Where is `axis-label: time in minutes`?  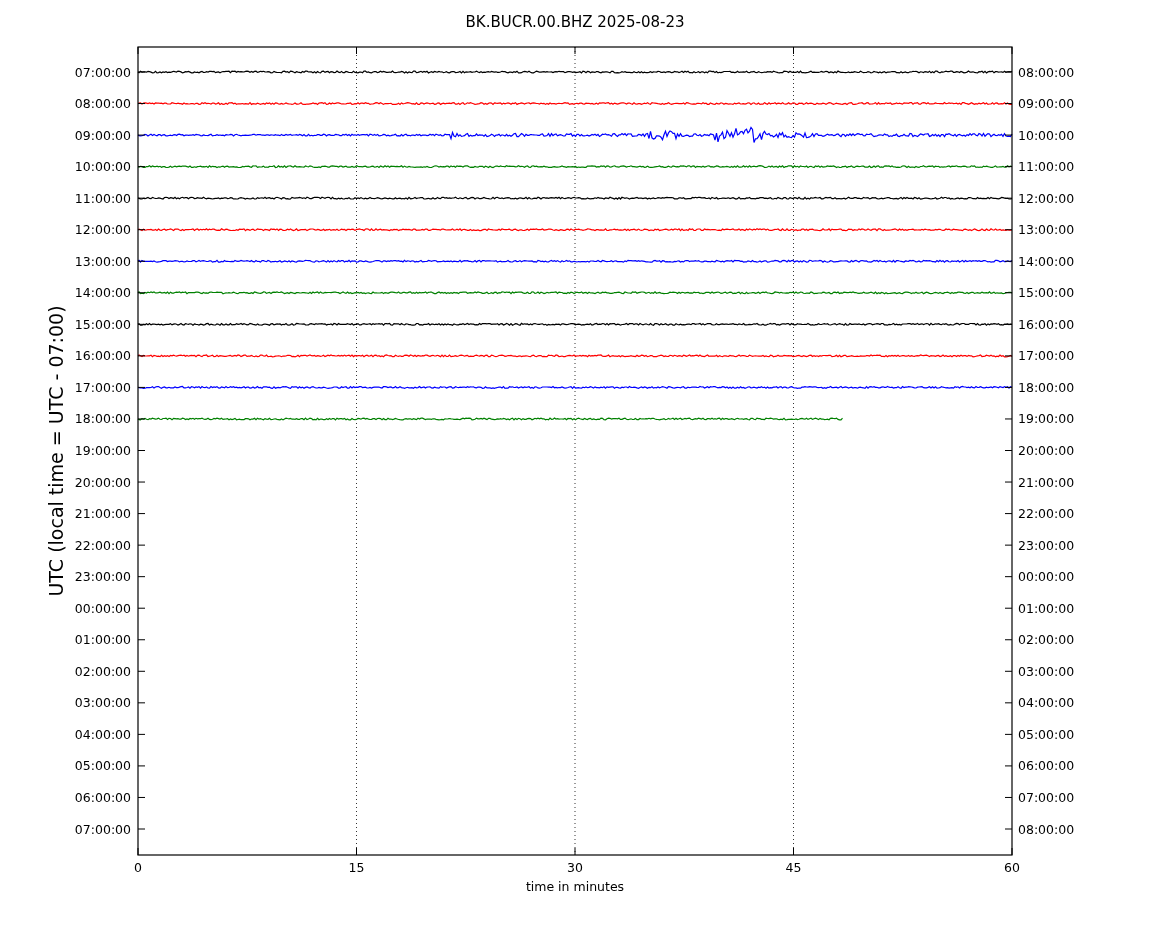
axis-label: time in minutes is located at coordinates (575, 886).